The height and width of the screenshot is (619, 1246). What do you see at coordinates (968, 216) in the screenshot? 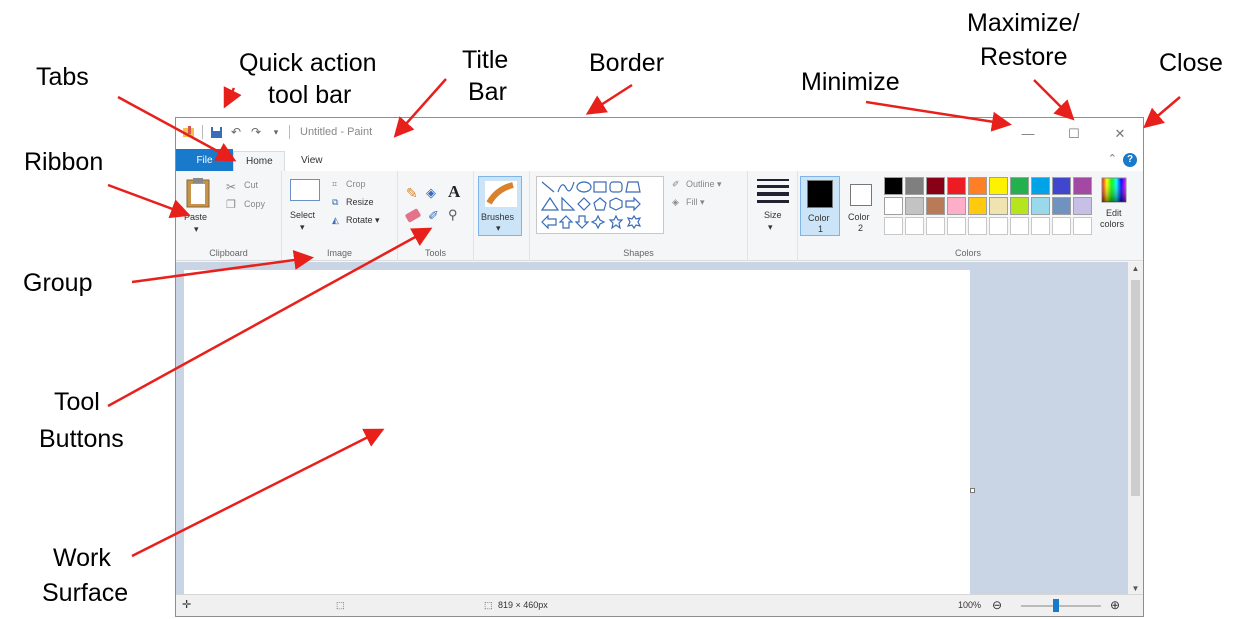
I see `colors-group: Color 1 Color 2 Edit colors Colors` at bounding box center [968, 216].